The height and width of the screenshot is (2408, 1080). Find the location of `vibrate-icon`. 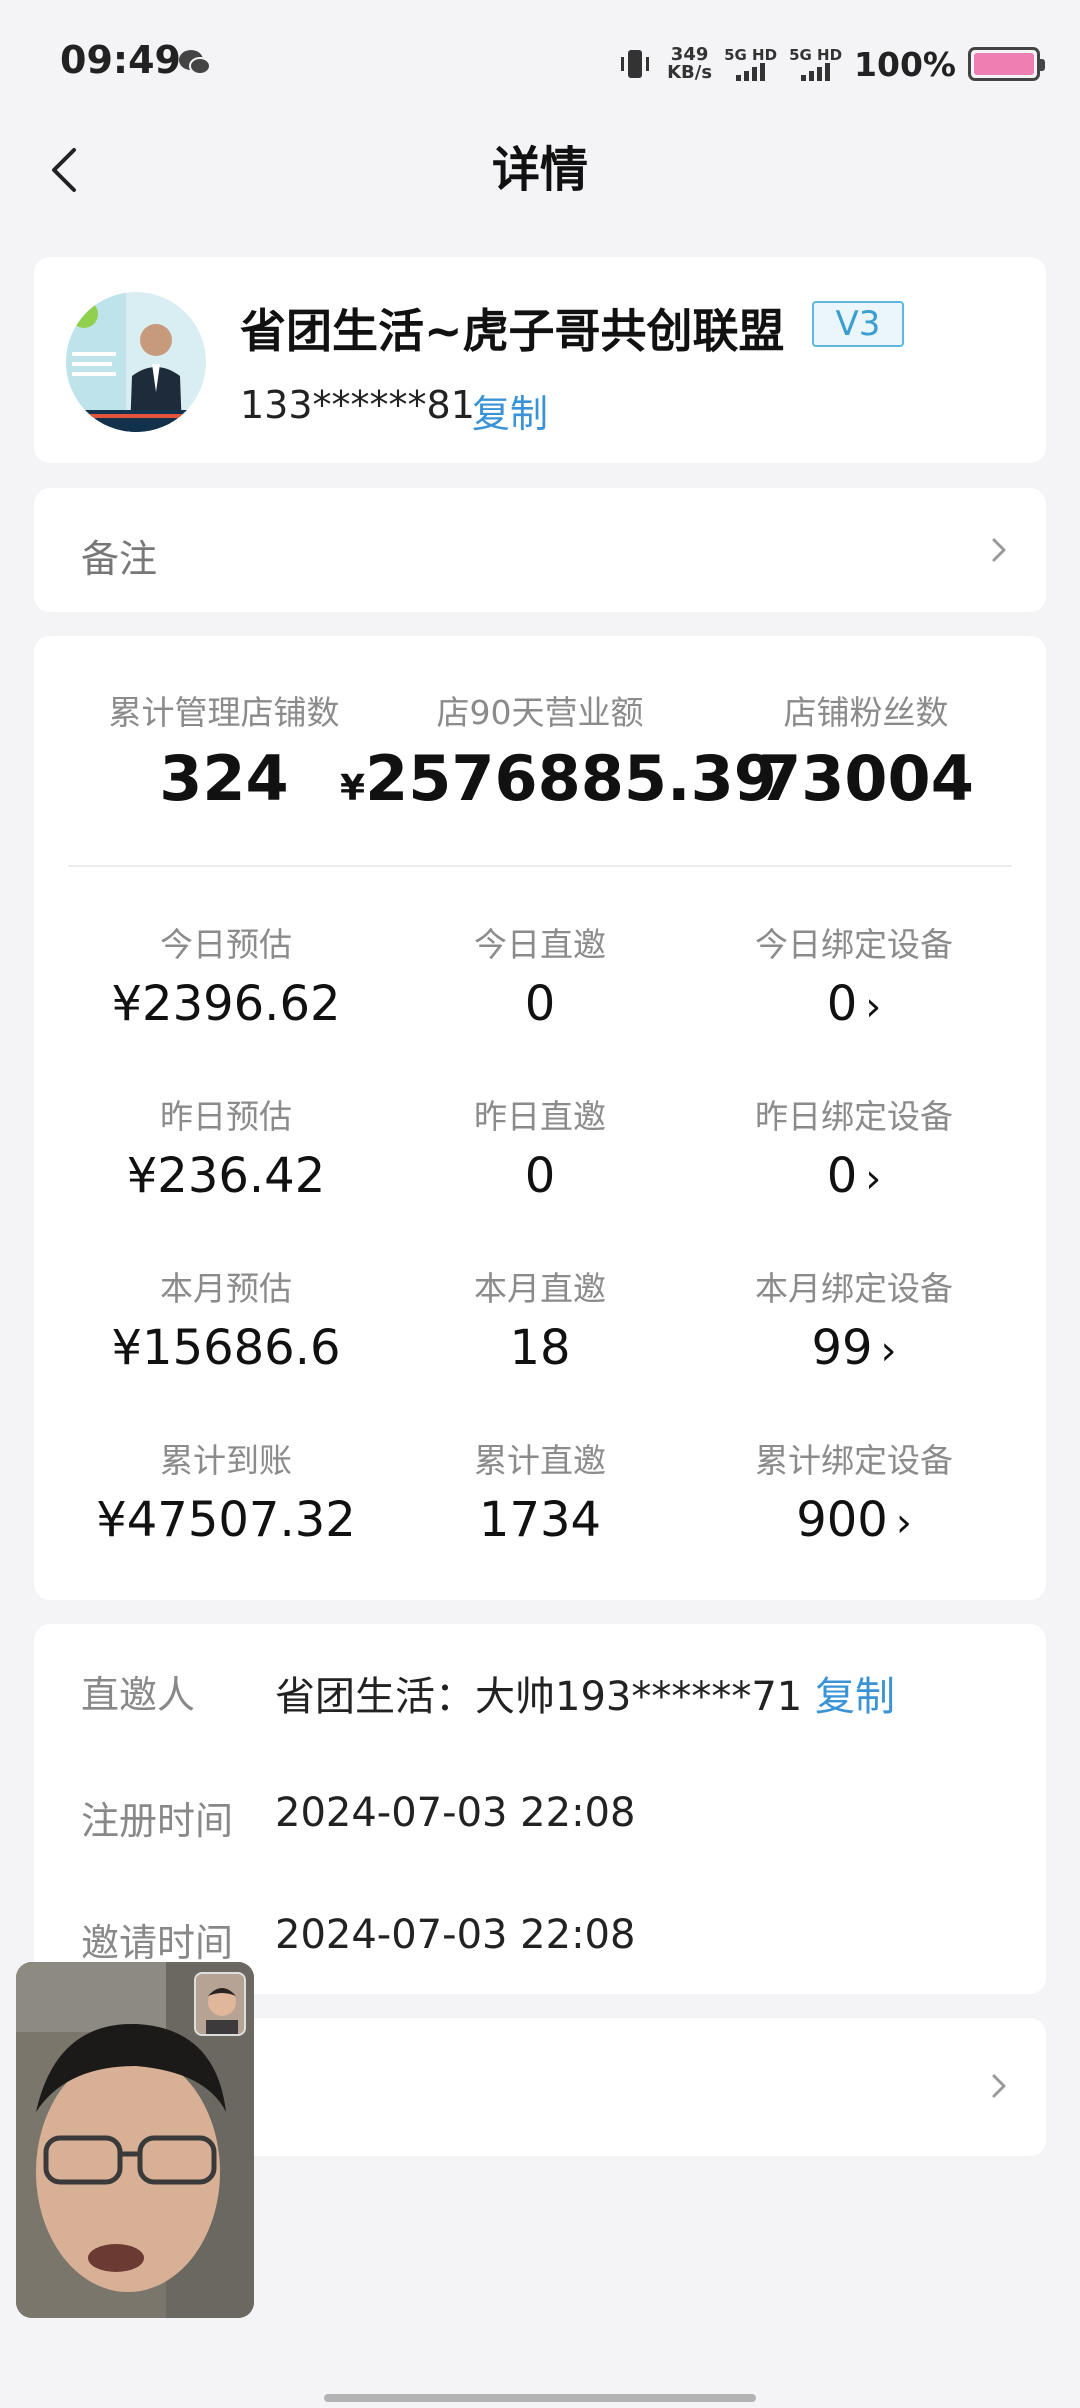

vibrate-icon is located at coordinates (635, 64).